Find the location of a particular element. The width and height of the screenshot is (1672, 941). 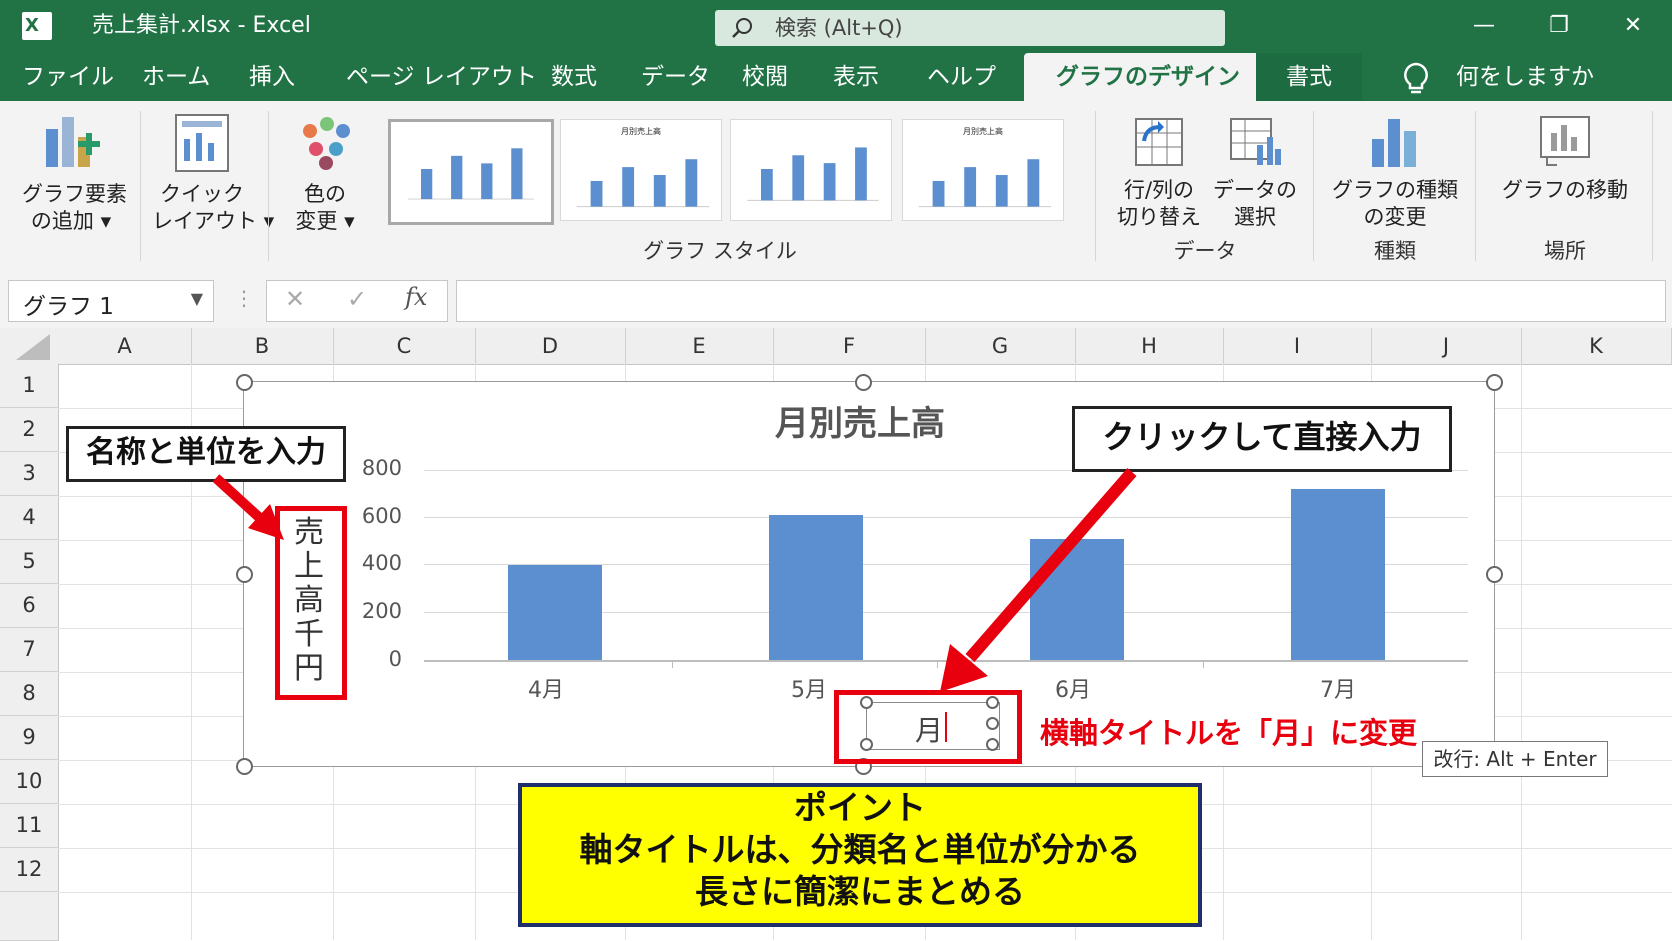

search-icon is located at coordinates (742, 28).